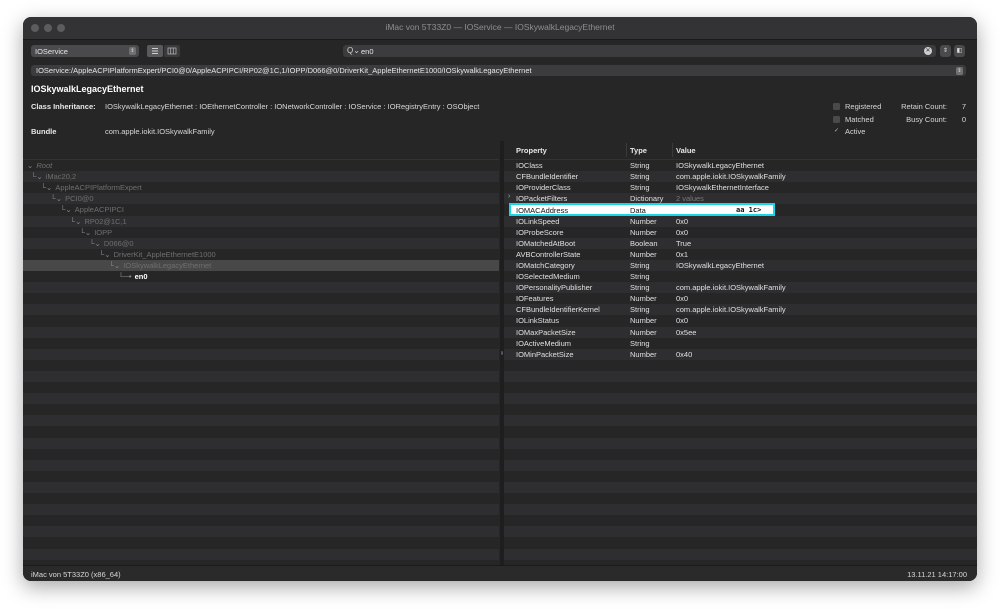 Image resolution: width=1000 pixels, height=610 pixels. I want to click on property-row: IOProbeScore Number 0x0, so click(740, 232).